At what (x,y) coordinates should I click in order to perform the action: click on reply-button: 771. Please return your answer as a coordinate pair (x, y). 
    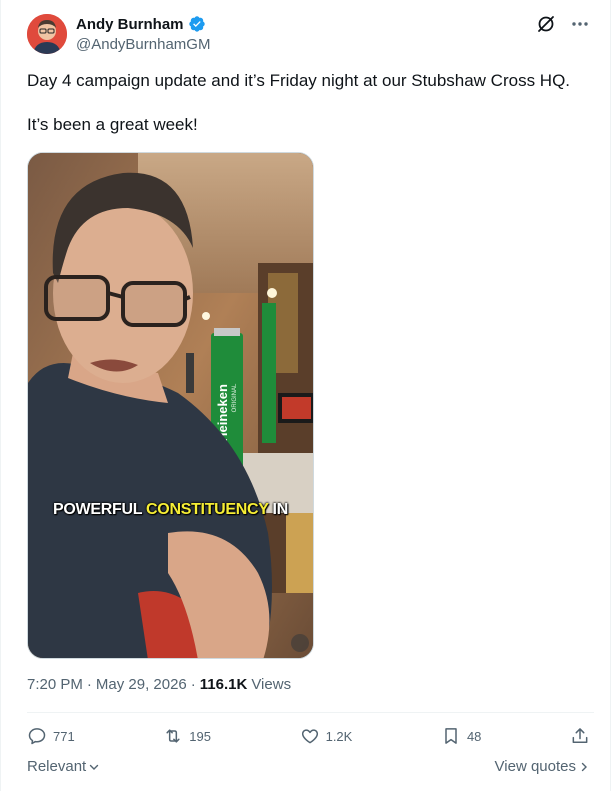
    Looking at the image, I should click on (51, 736).